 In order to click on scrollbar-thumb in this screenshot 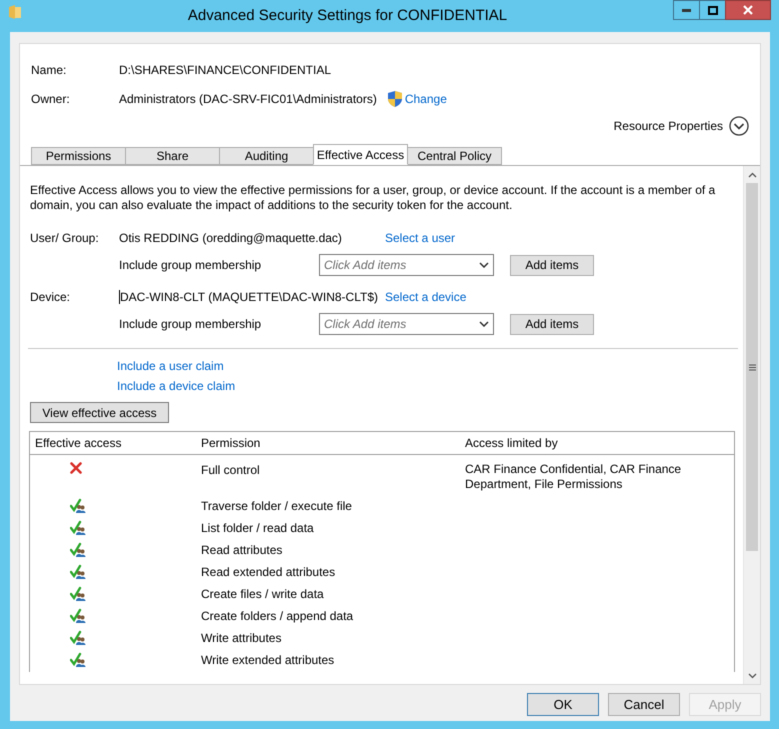, I will do `click(752, 367)`.